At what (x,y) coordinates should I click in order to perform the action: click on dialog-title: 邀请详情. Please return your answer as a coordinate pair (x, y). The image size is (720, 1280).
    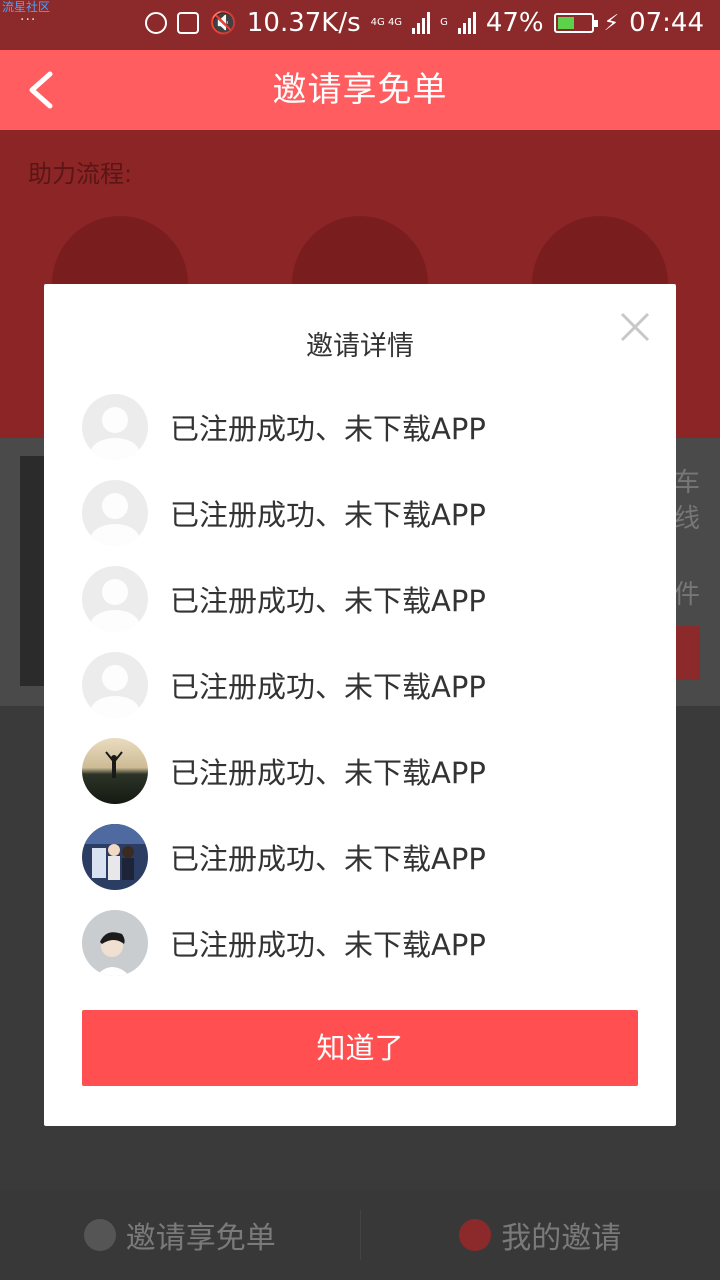
    Looking at the image, I should click on (360, 346).